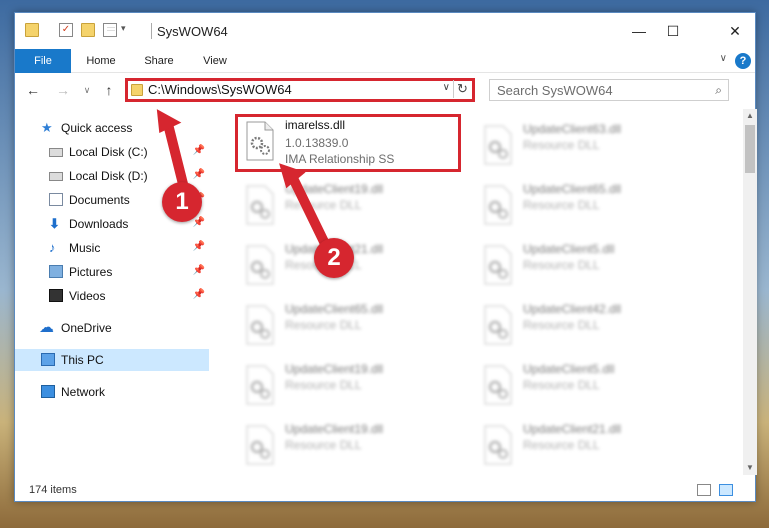 The image size is (769, 528). Describe the element at coordinates (83, 392) in the screenshot. I see `sidebar-item-label: Network` at that location.